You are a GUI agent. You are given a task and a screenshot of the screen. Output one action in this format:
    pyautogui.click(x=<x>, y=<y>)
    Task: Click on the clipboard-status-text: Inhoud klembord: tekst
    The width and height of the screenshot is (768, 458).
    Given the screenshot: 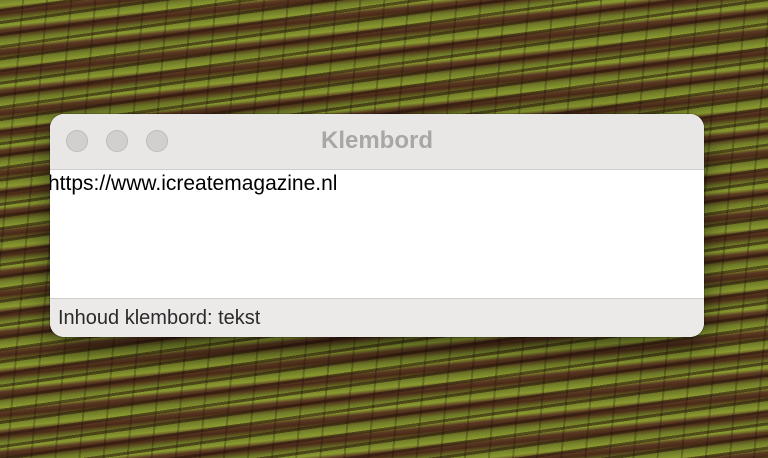 What is the action you would take?
    pyautogui.click(x=159, y=318)
    